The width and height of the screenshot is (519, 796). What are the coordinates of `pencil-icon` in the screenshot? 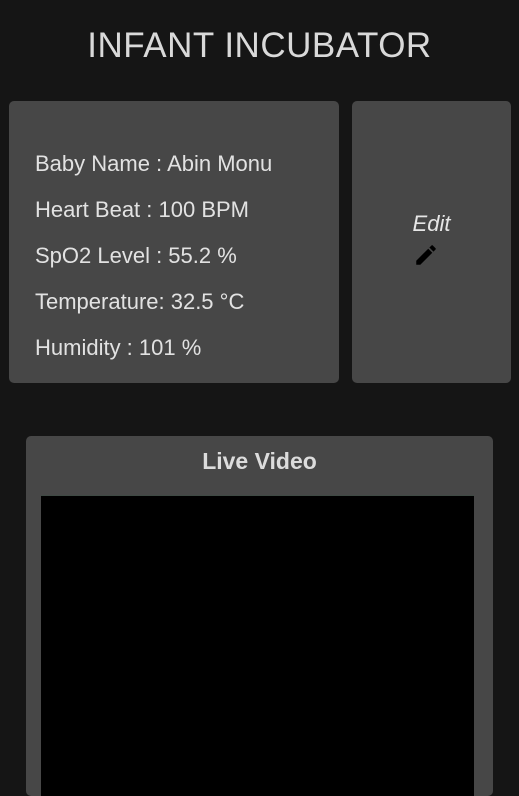 It's located at (426, 255).